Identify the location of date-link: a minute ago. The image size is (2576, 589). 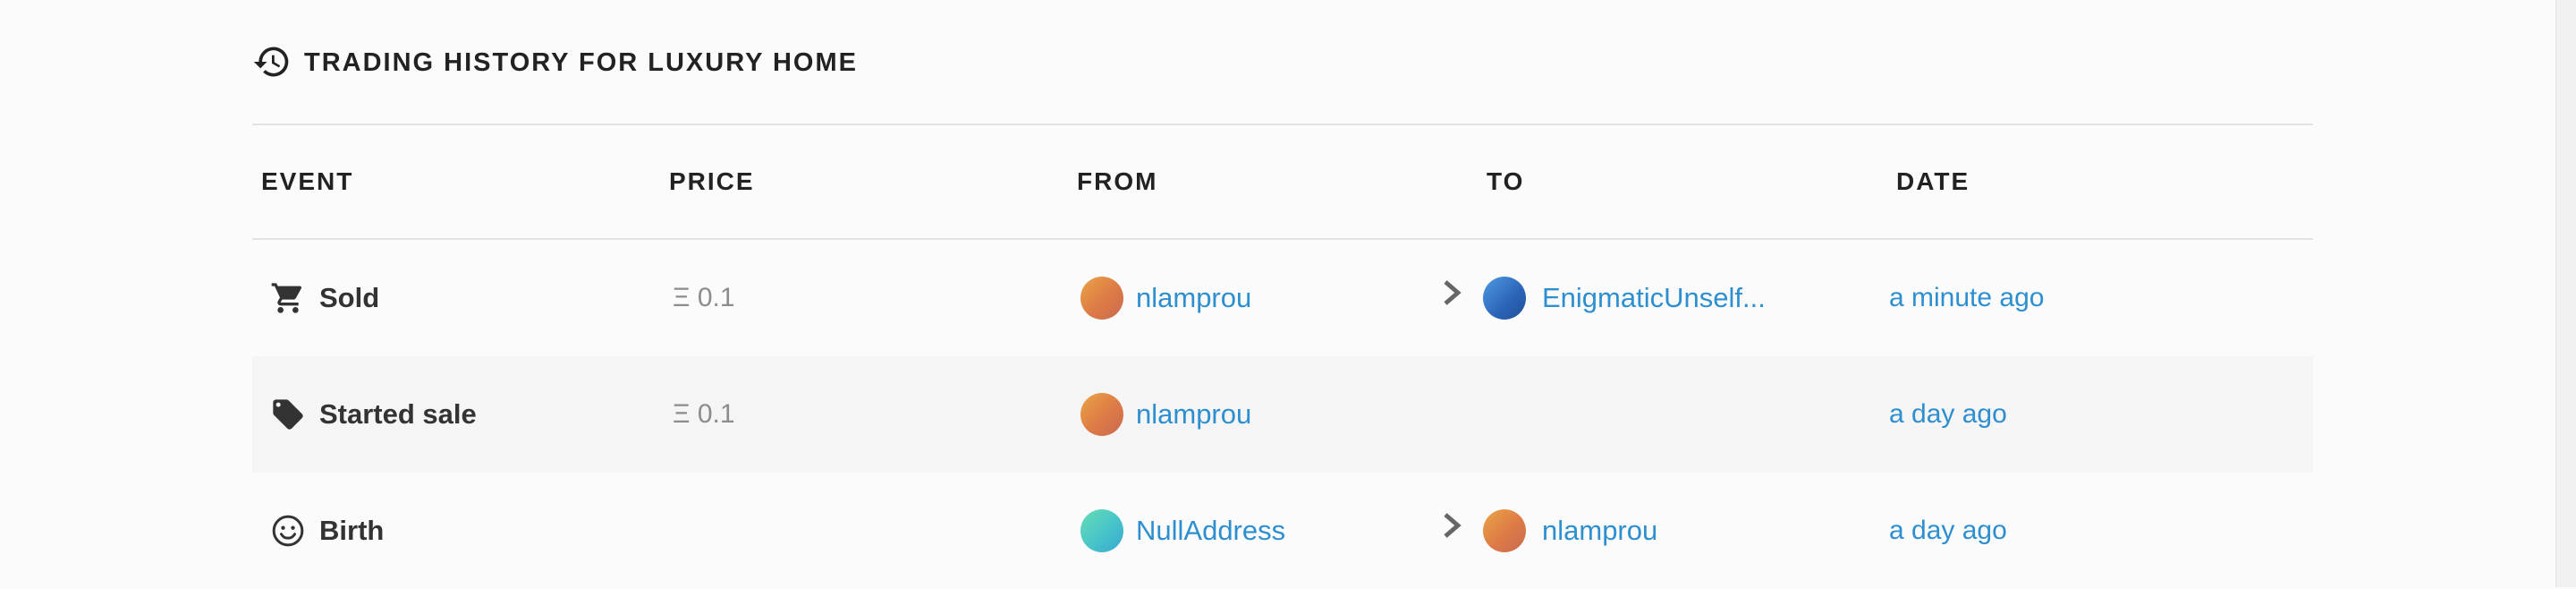
(1966, 298).